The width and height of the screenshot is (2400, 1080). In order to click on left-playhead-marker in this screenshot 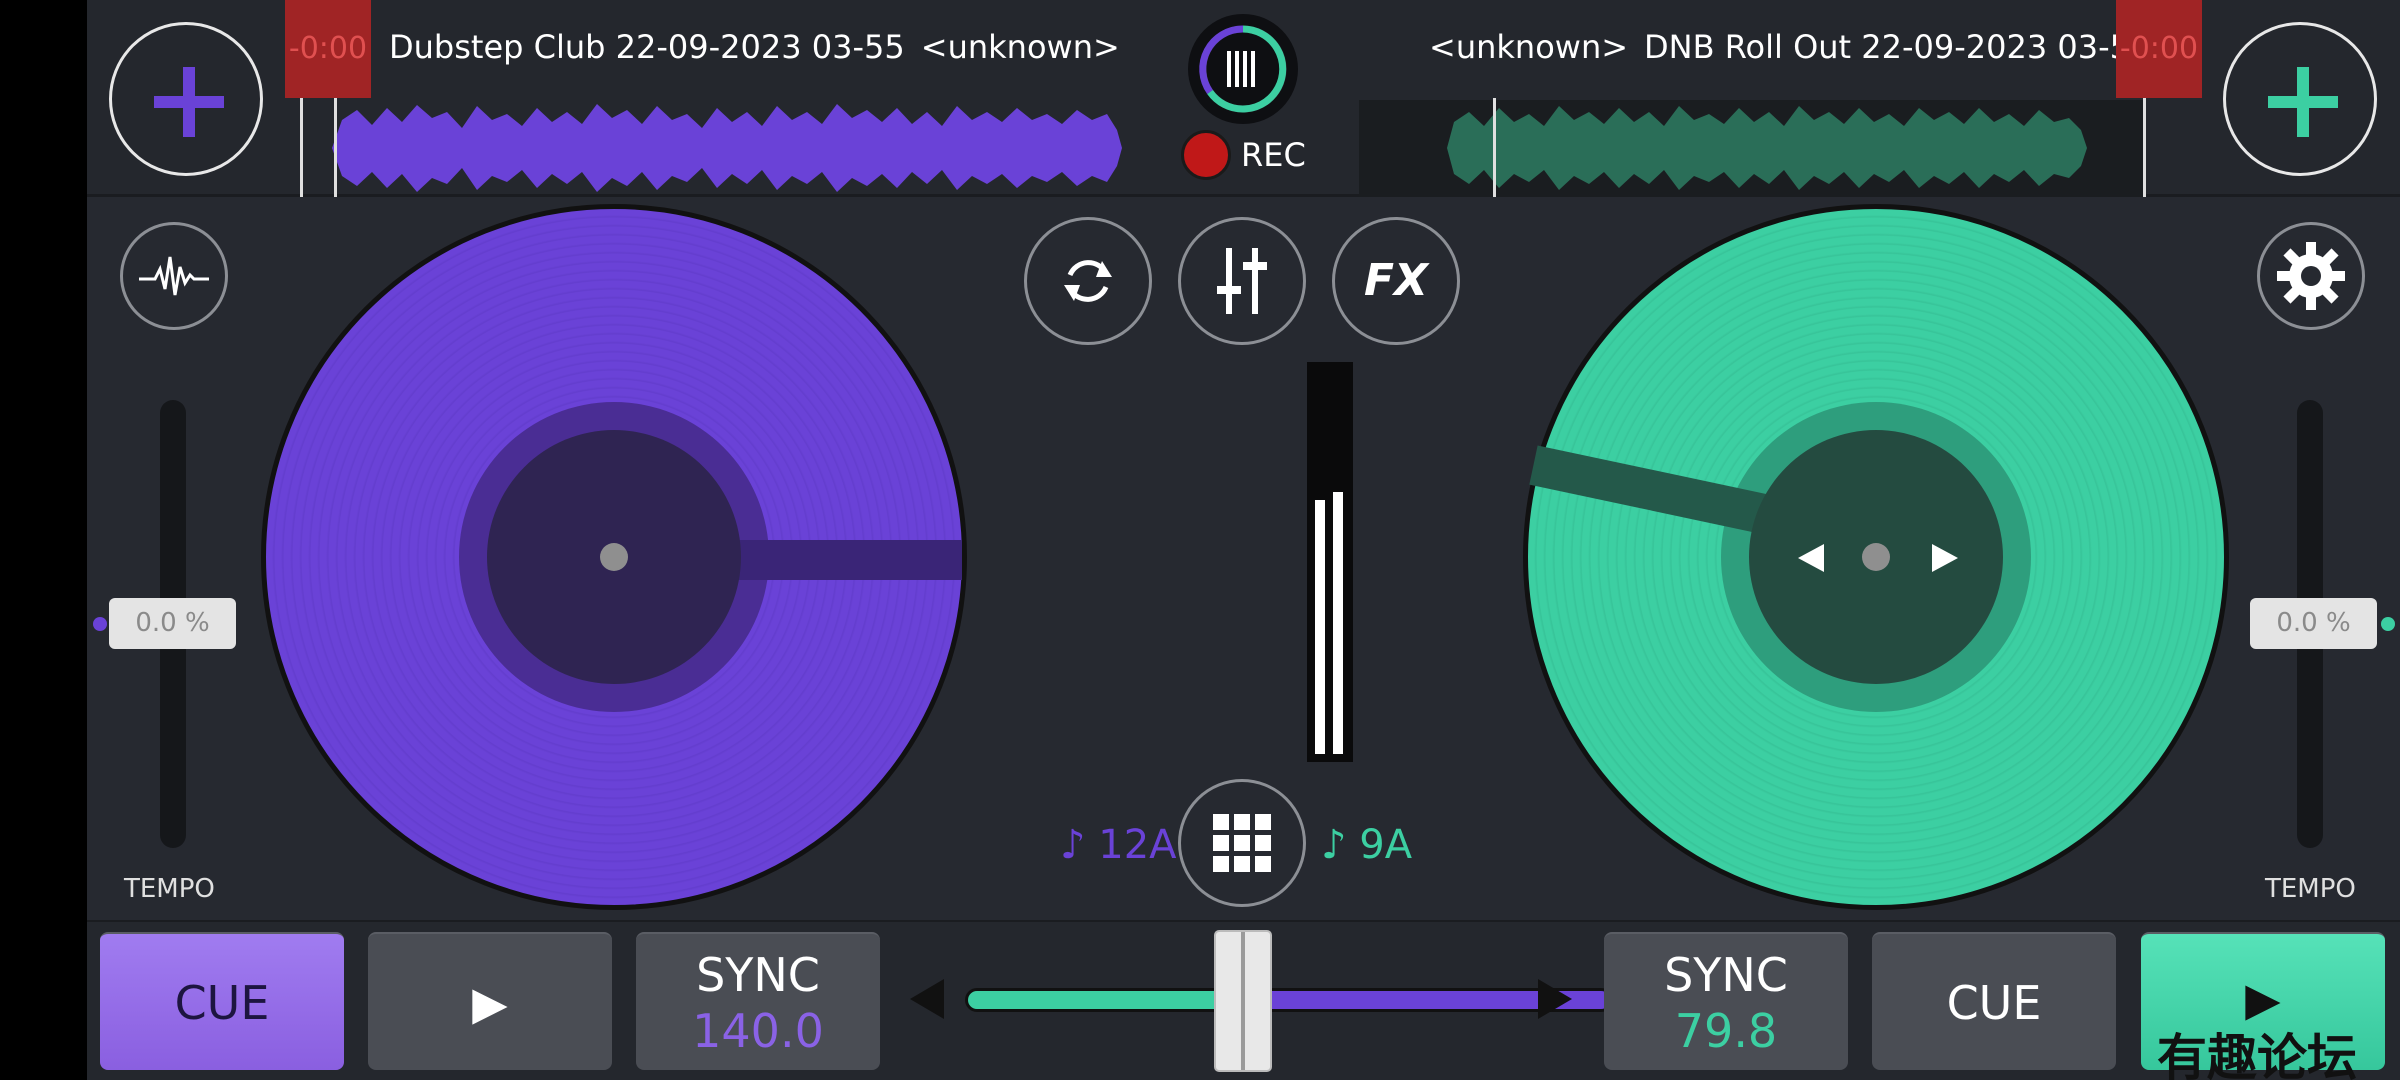, I will do `click(301, 147)`.